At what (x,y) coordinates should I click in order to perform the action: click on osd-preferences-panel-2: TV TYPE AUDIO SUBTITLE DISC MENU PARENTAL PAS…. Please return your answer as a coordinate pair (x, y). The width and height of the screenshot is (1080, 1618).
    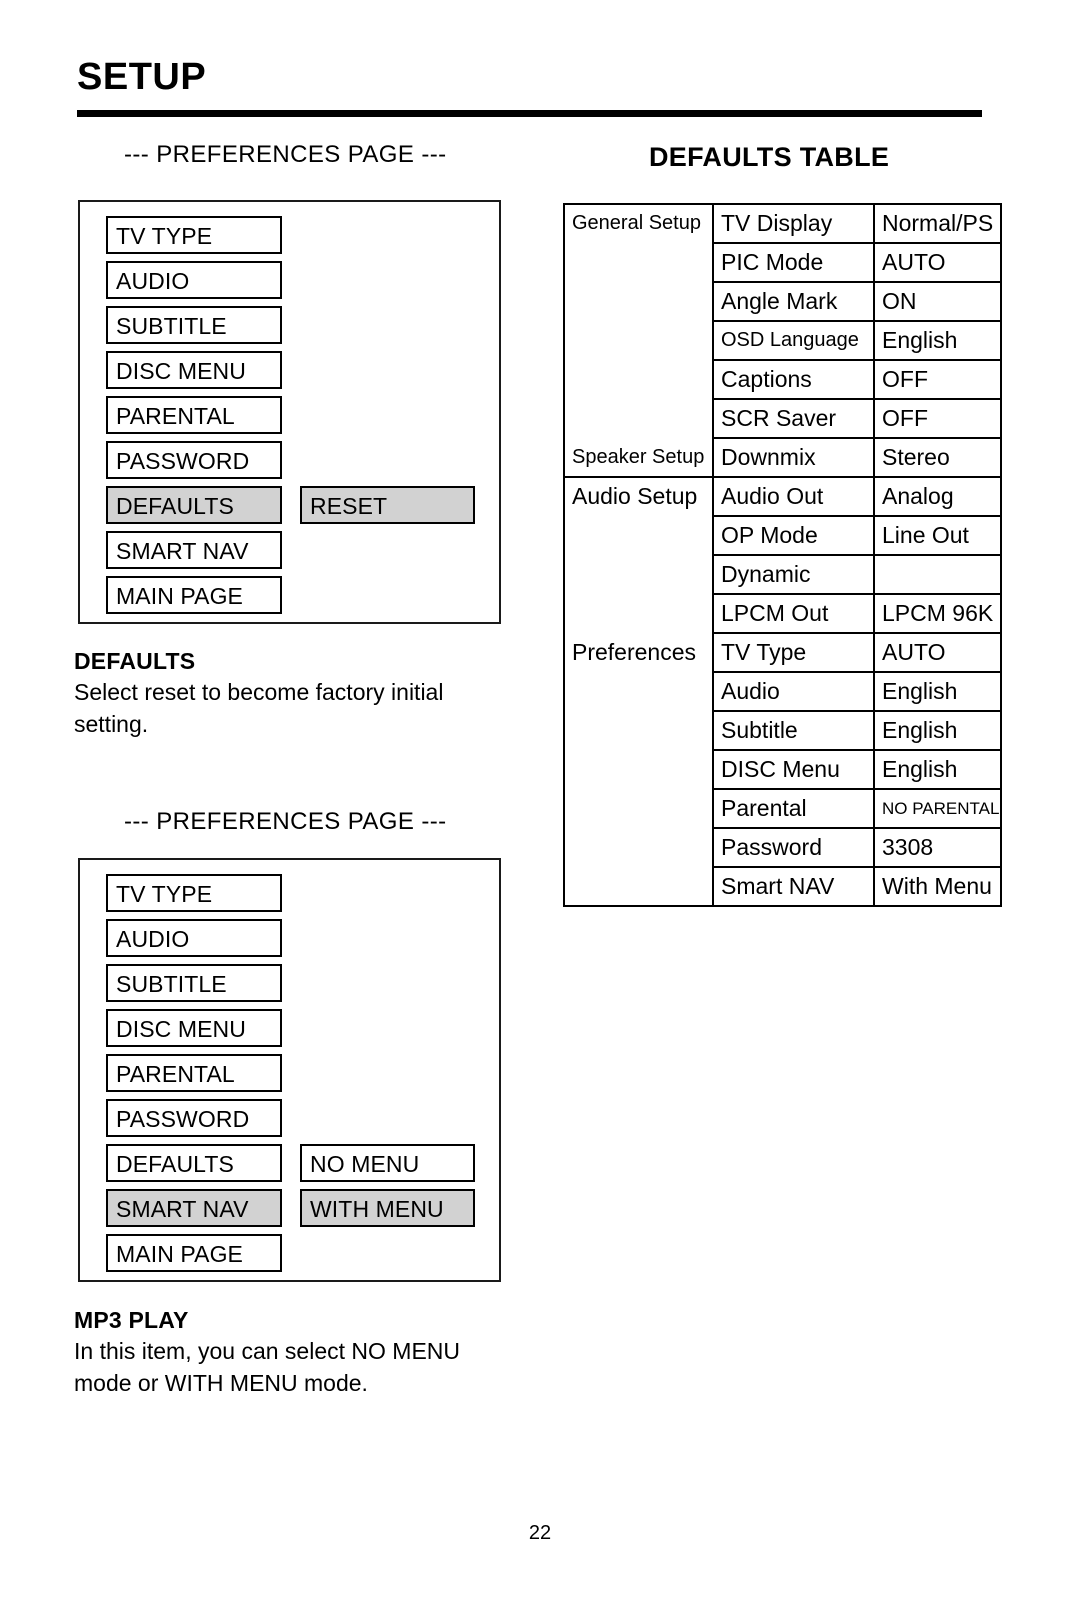
    Looking at the image, I should click on (289, 1070).